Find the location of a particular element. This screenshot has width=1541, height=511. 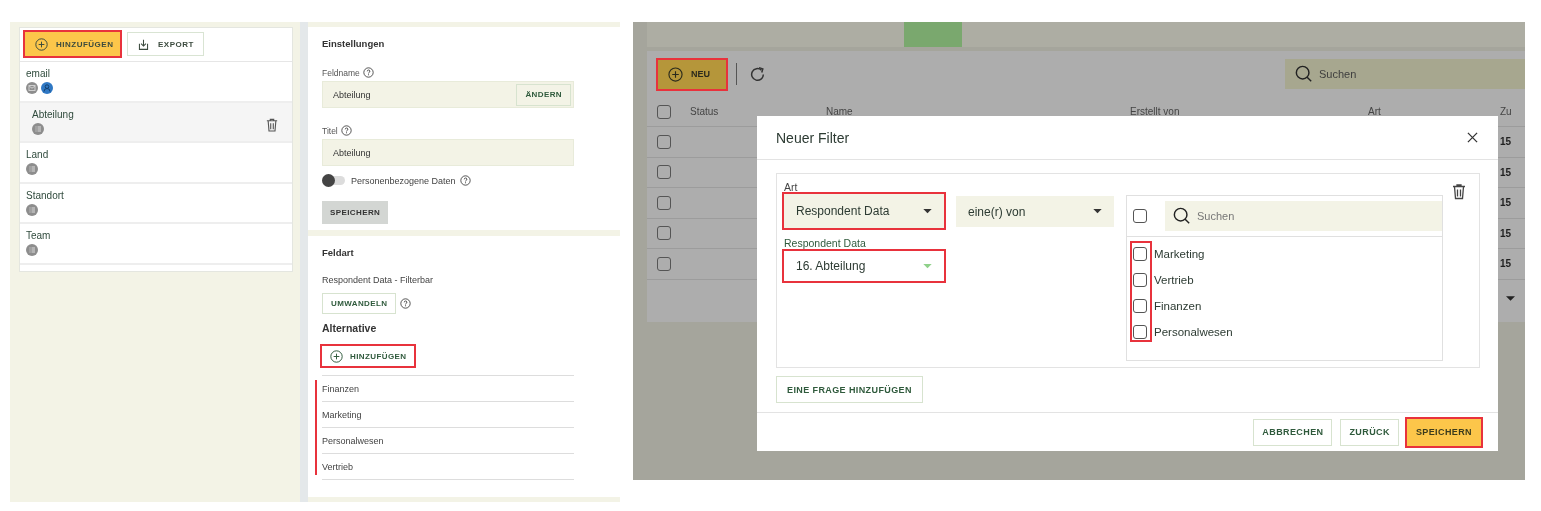

close-icon is located at coordinates (1472, 137).